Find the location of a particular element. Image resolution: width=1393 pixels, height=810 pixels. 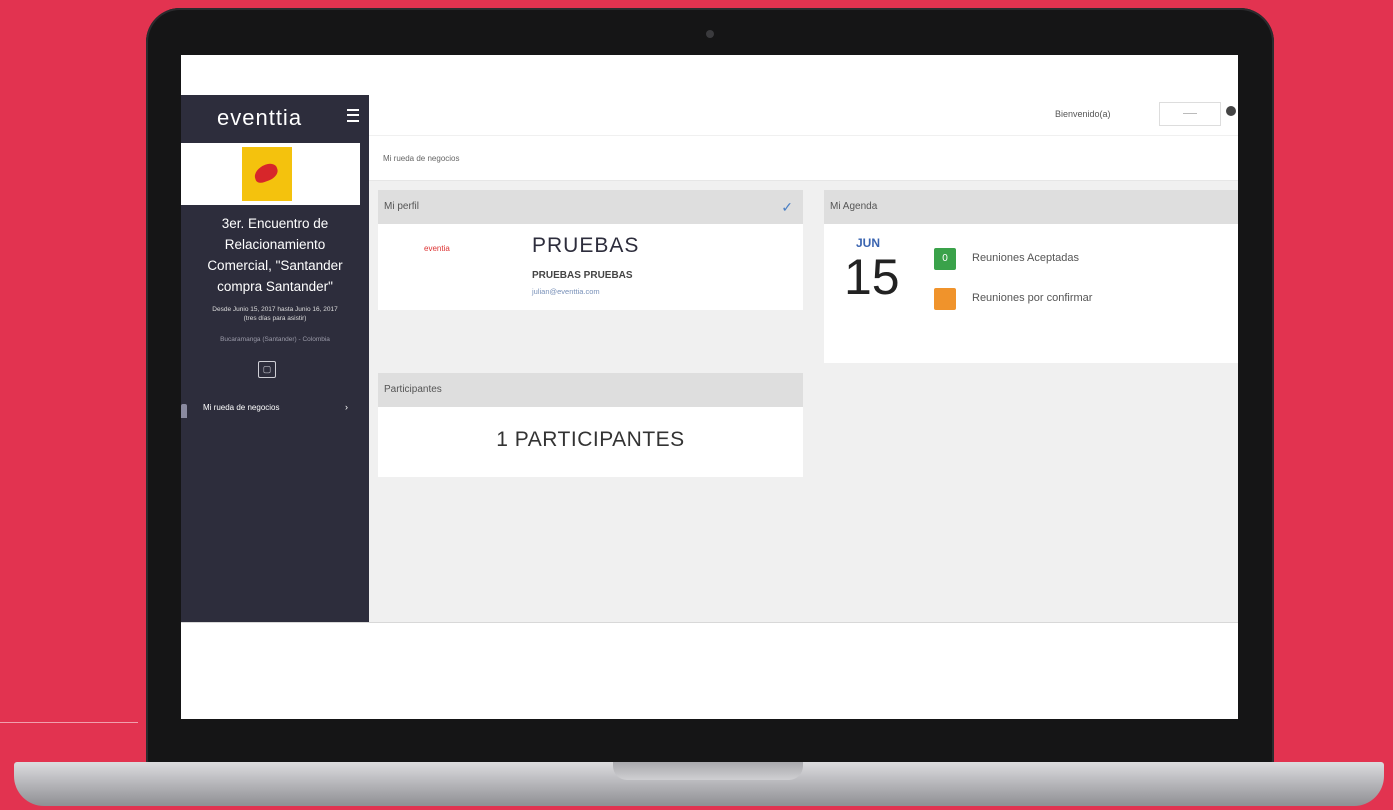

browser-top-strip is located at coordinates (709, 75).